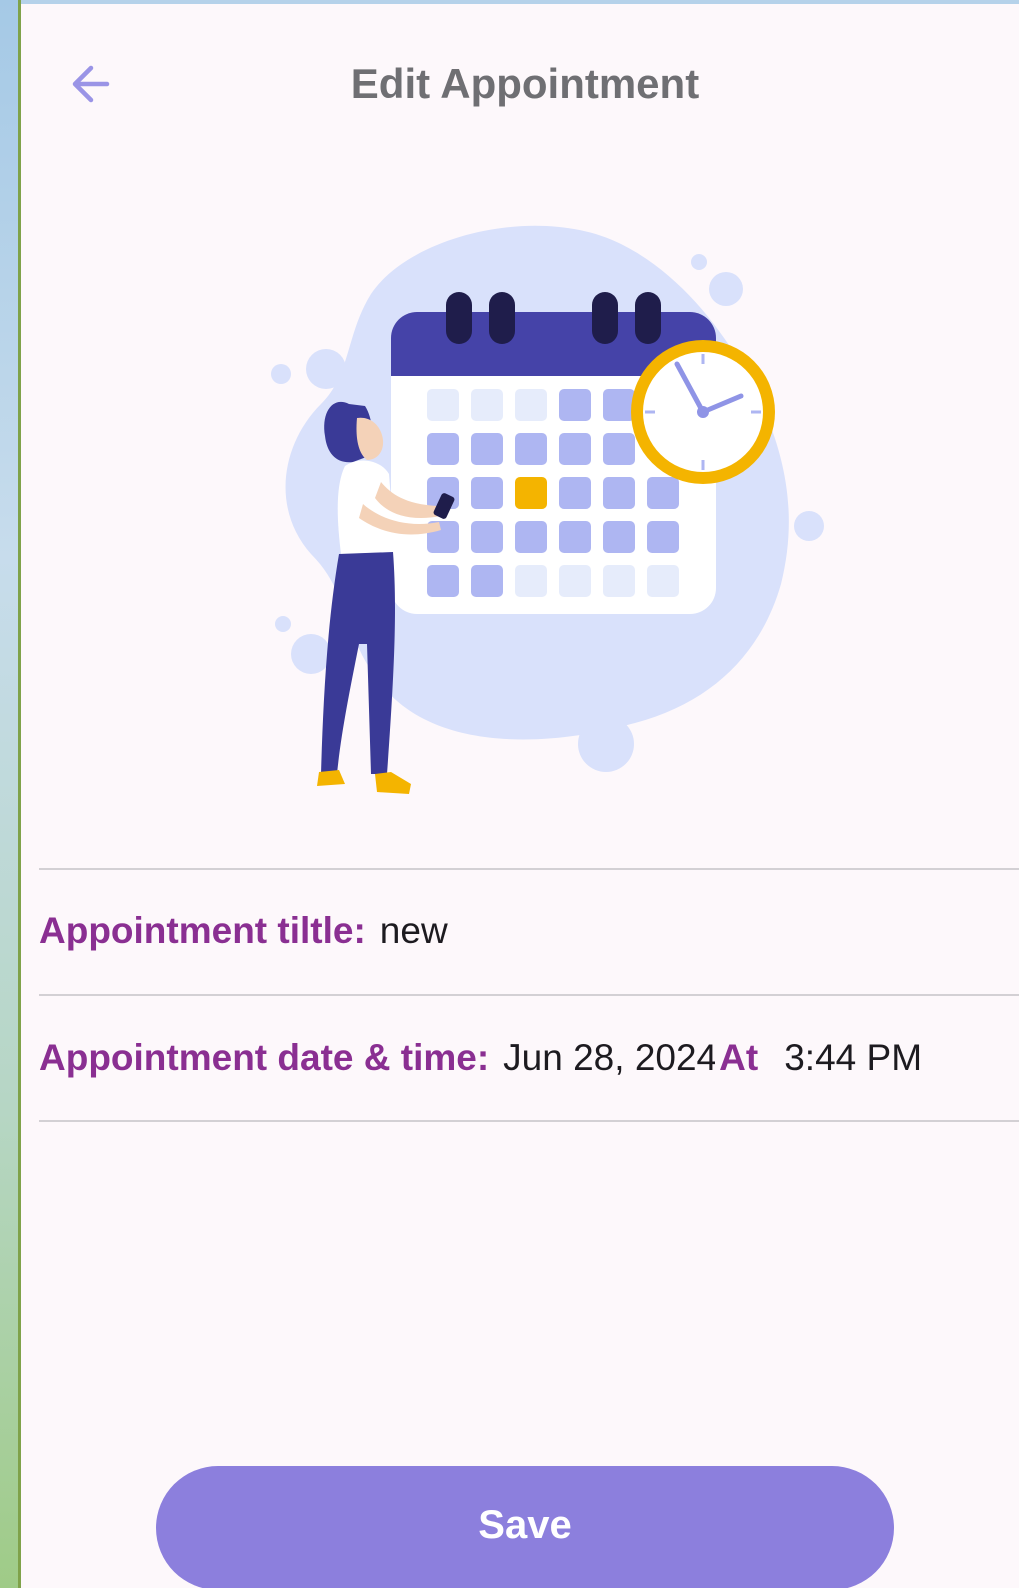 The image size is (1019, 1588). I want to click on title-field-label: Appointment tiltle:, so click(202, 930).